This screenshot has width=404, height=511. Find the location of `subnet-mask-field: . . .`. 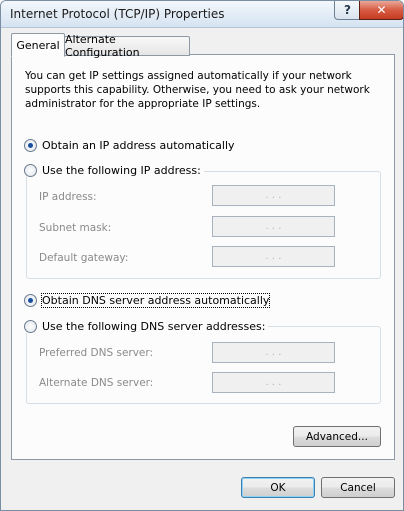

subnet-mask-field: . . . is located at coordinates (273, 226).